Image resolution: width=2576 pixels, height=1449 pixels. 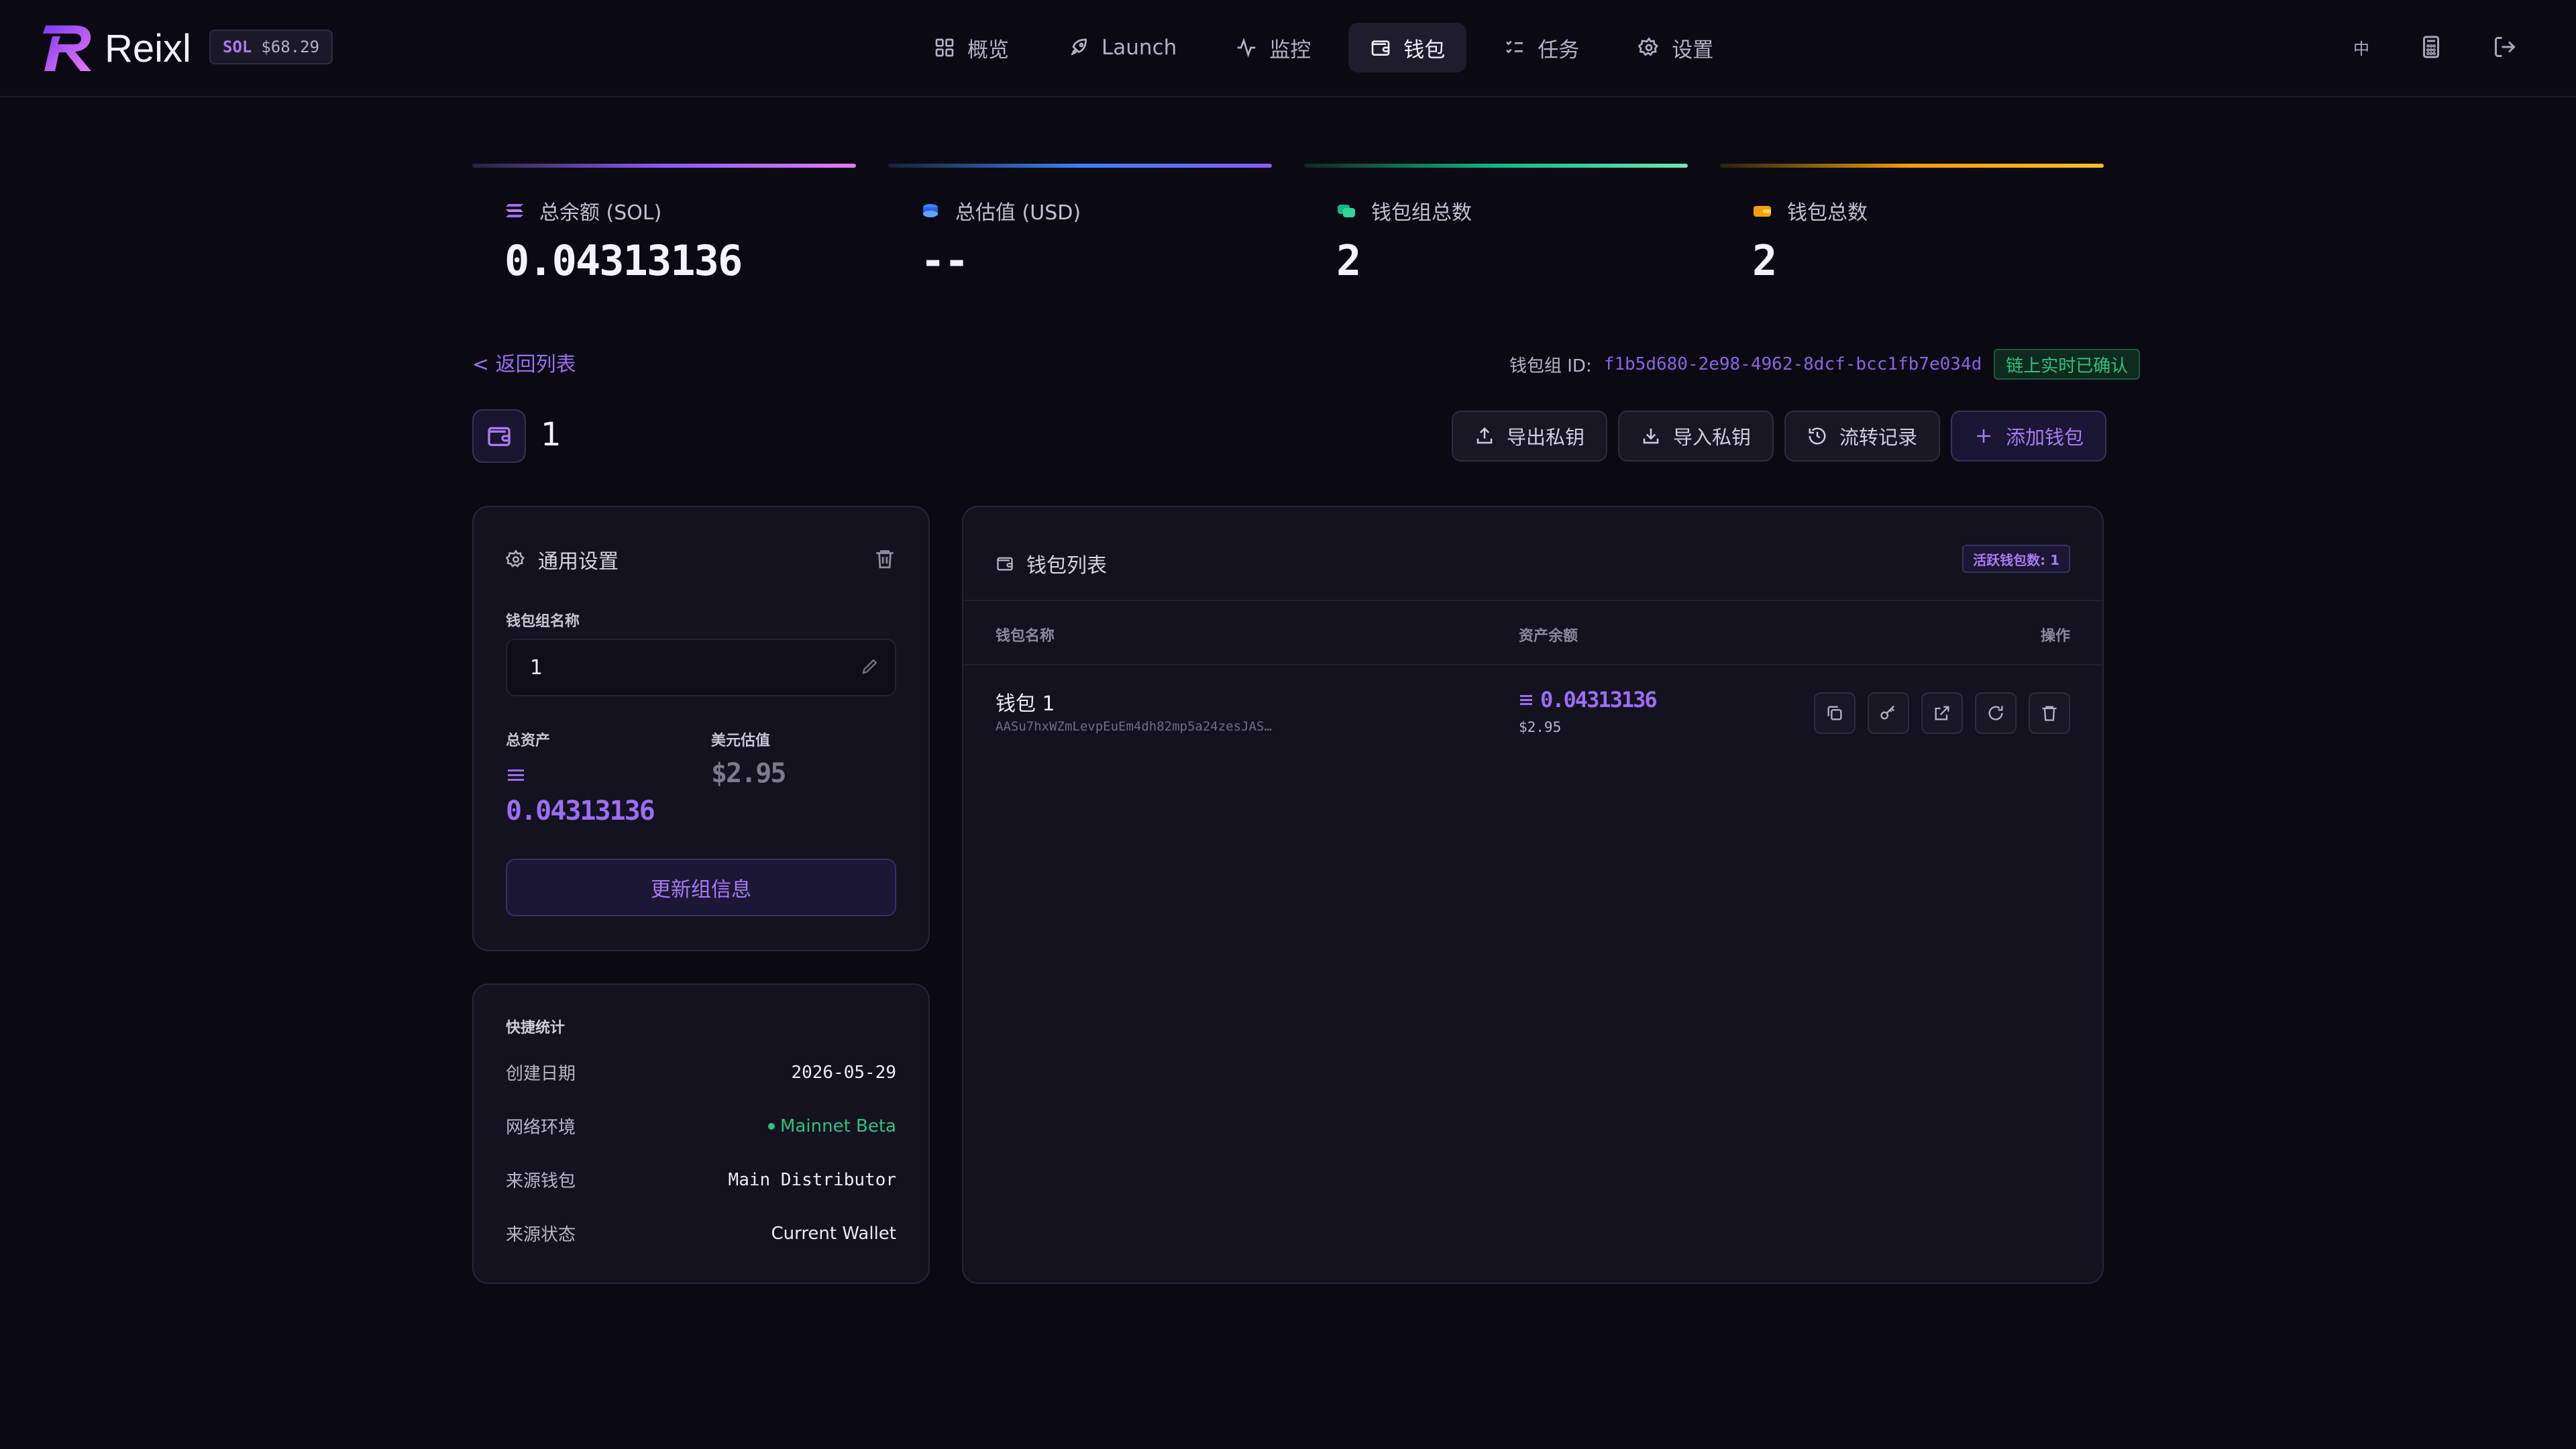 I want to click on general-settings-header: 通用设置, so click(x=562, y=559).